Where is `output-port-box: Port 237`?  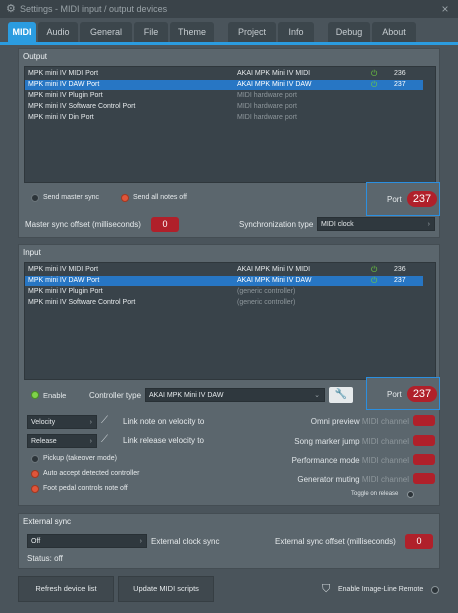 output-port-box: Port 237 is located at coordinates (403, 199).